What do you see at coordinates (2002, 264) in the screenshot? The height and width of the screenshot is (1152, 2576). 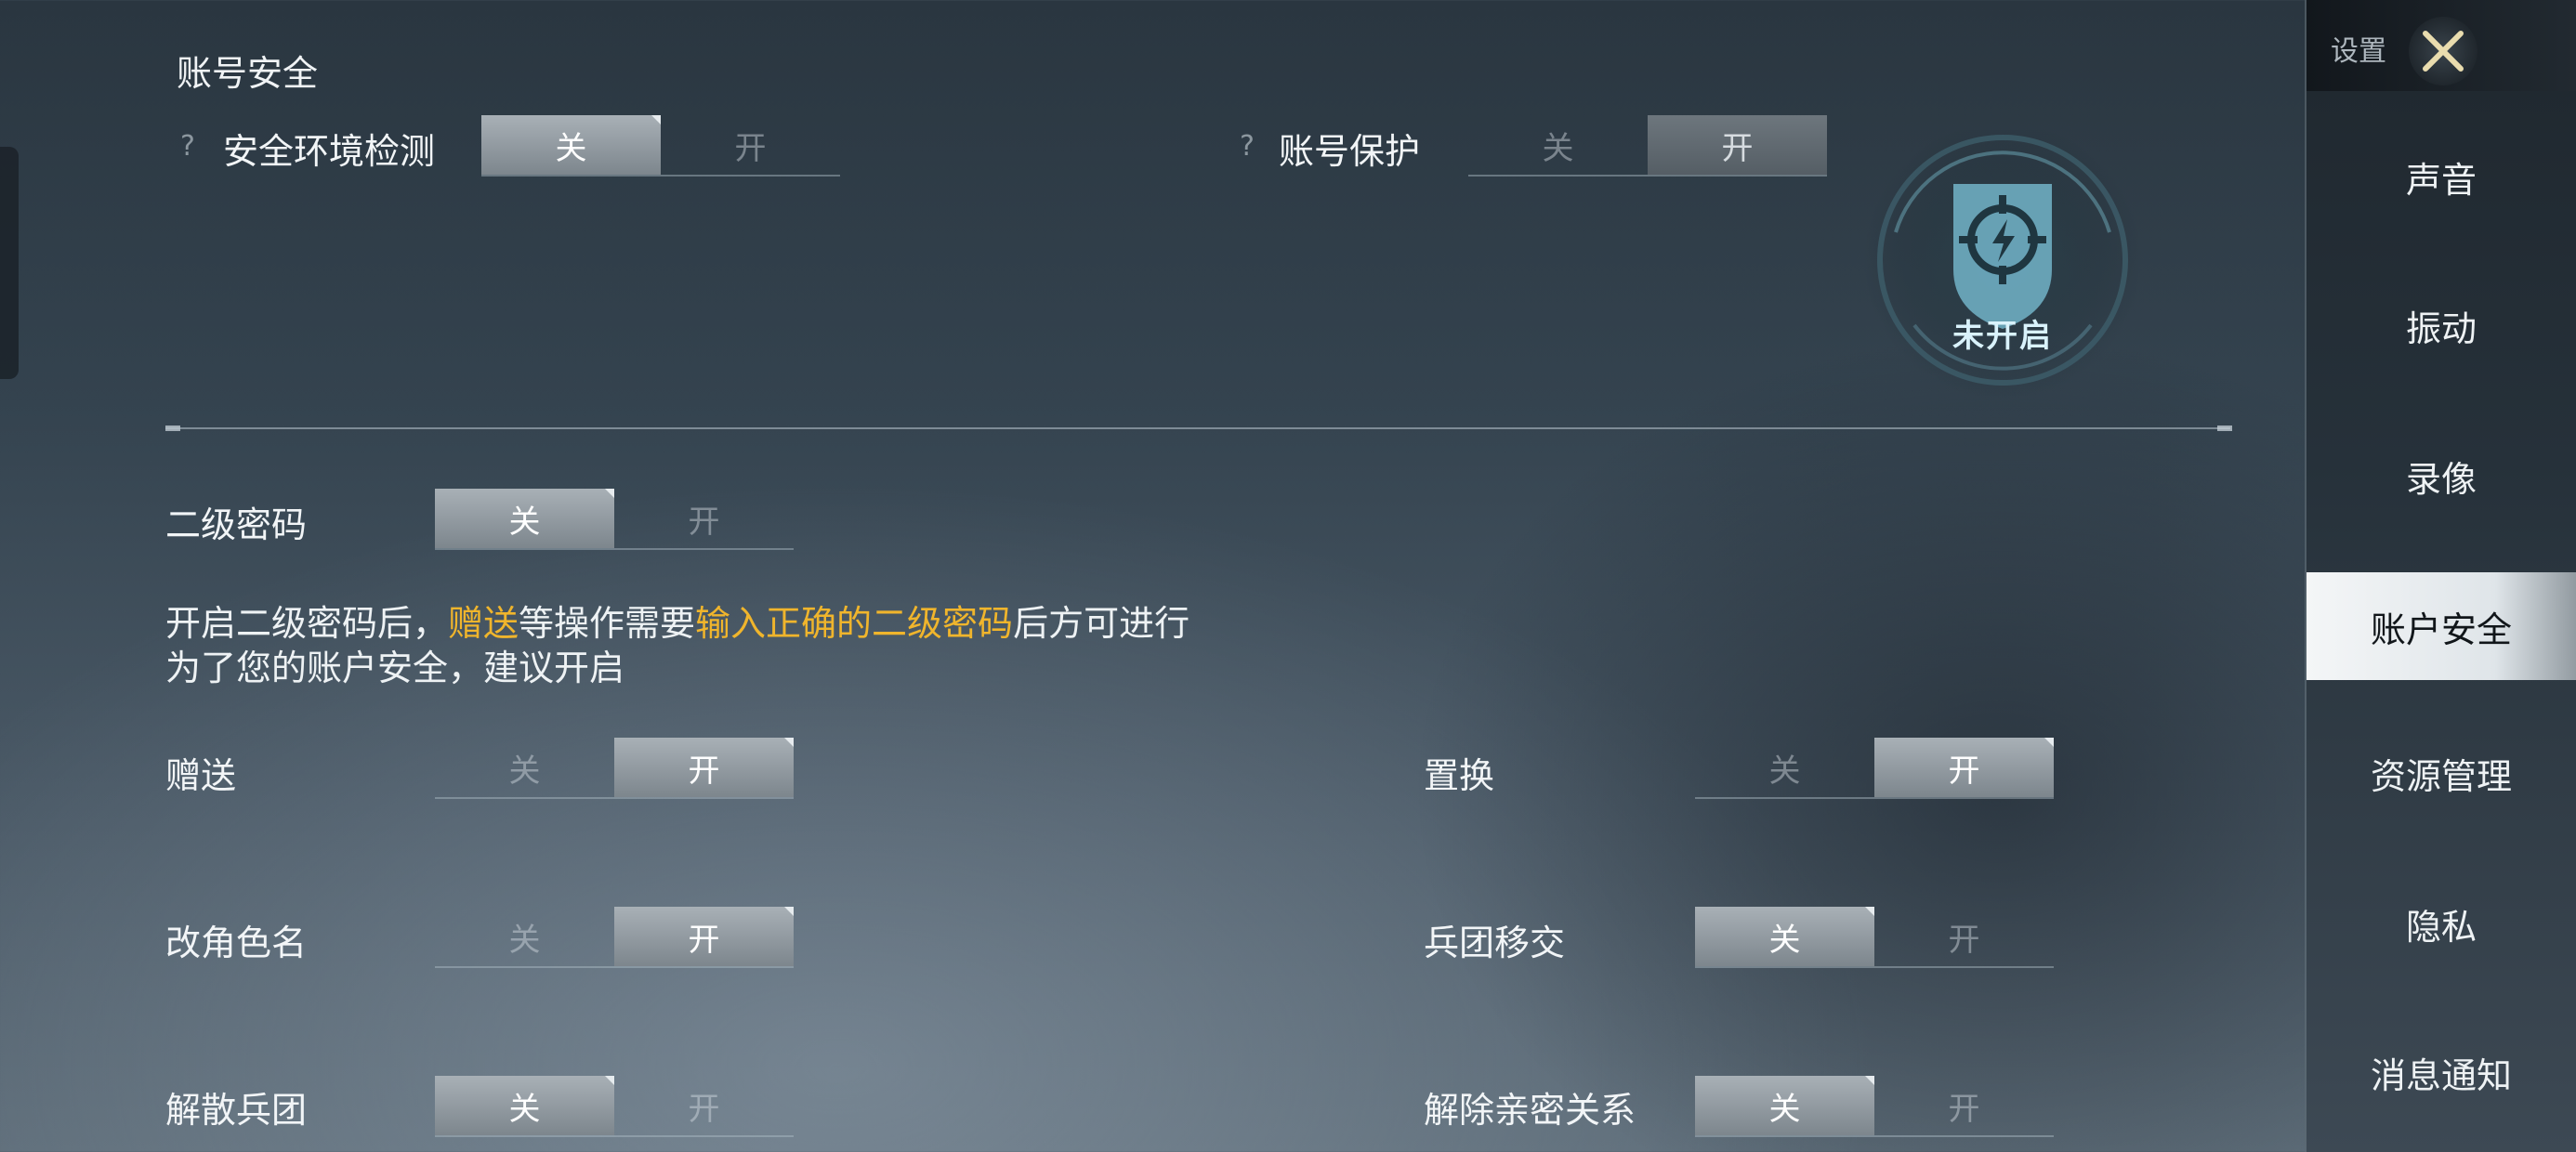 I see `security-shield-icon` at bounding box center [2002, 264].